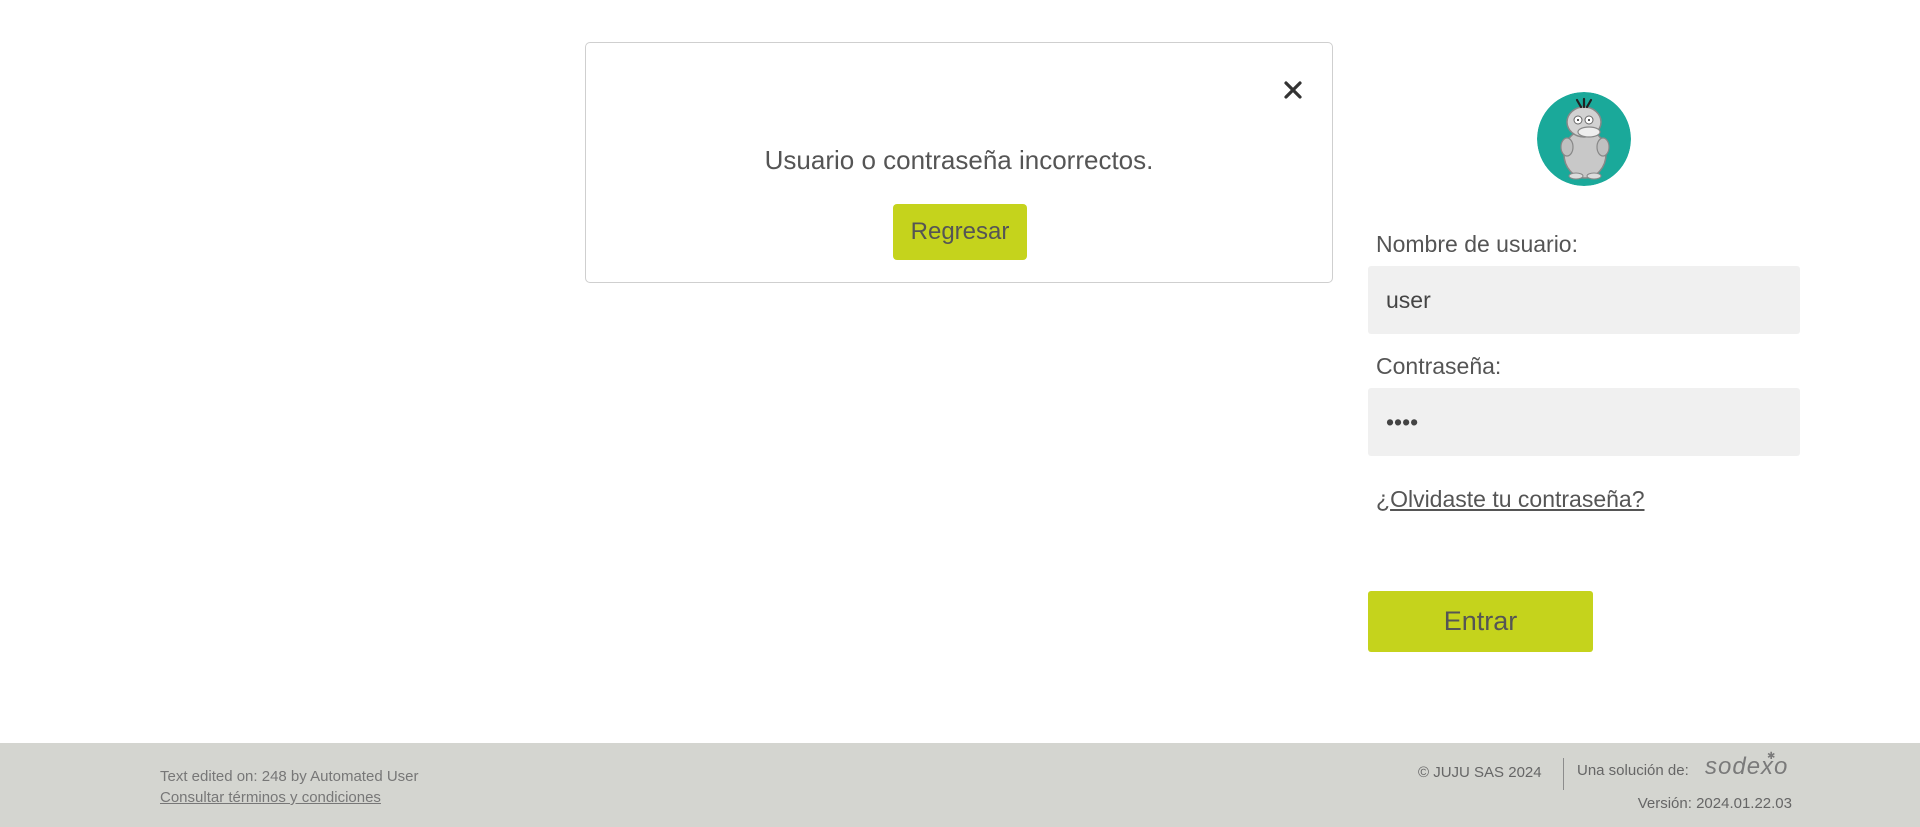 The image size is (1920, 827). What do you see at coordinates (1480, 772) in the screenshot?
I see `copyright: © JUJU SAS 2024` at bounding box center [1480, 772].